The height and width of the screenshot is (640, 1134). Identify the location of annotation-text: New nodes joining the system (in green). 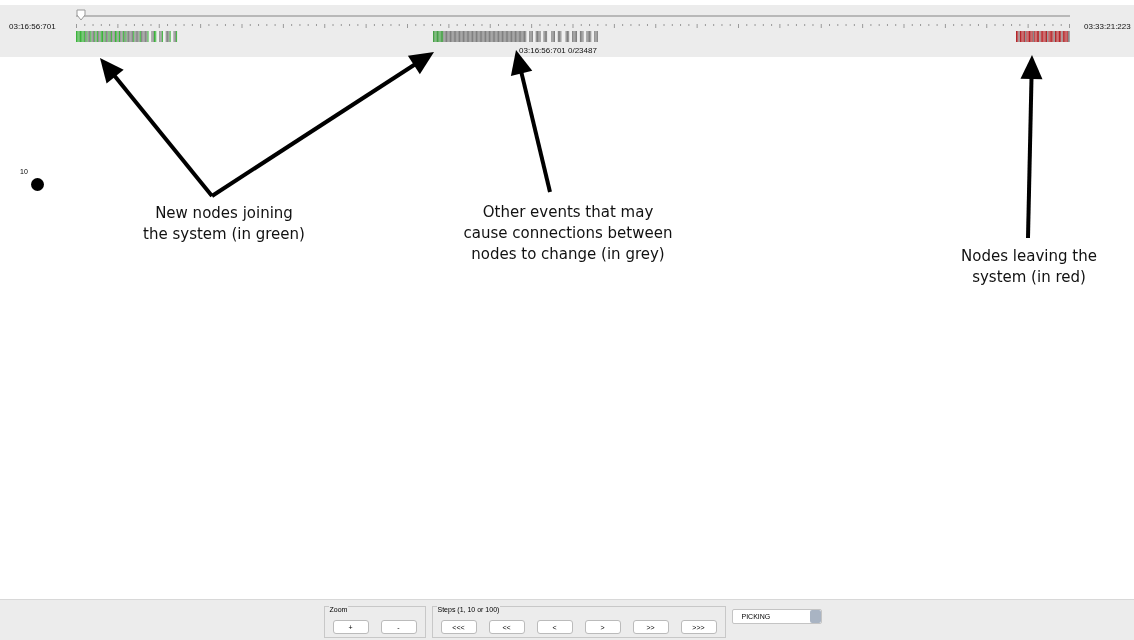
(224, 224).